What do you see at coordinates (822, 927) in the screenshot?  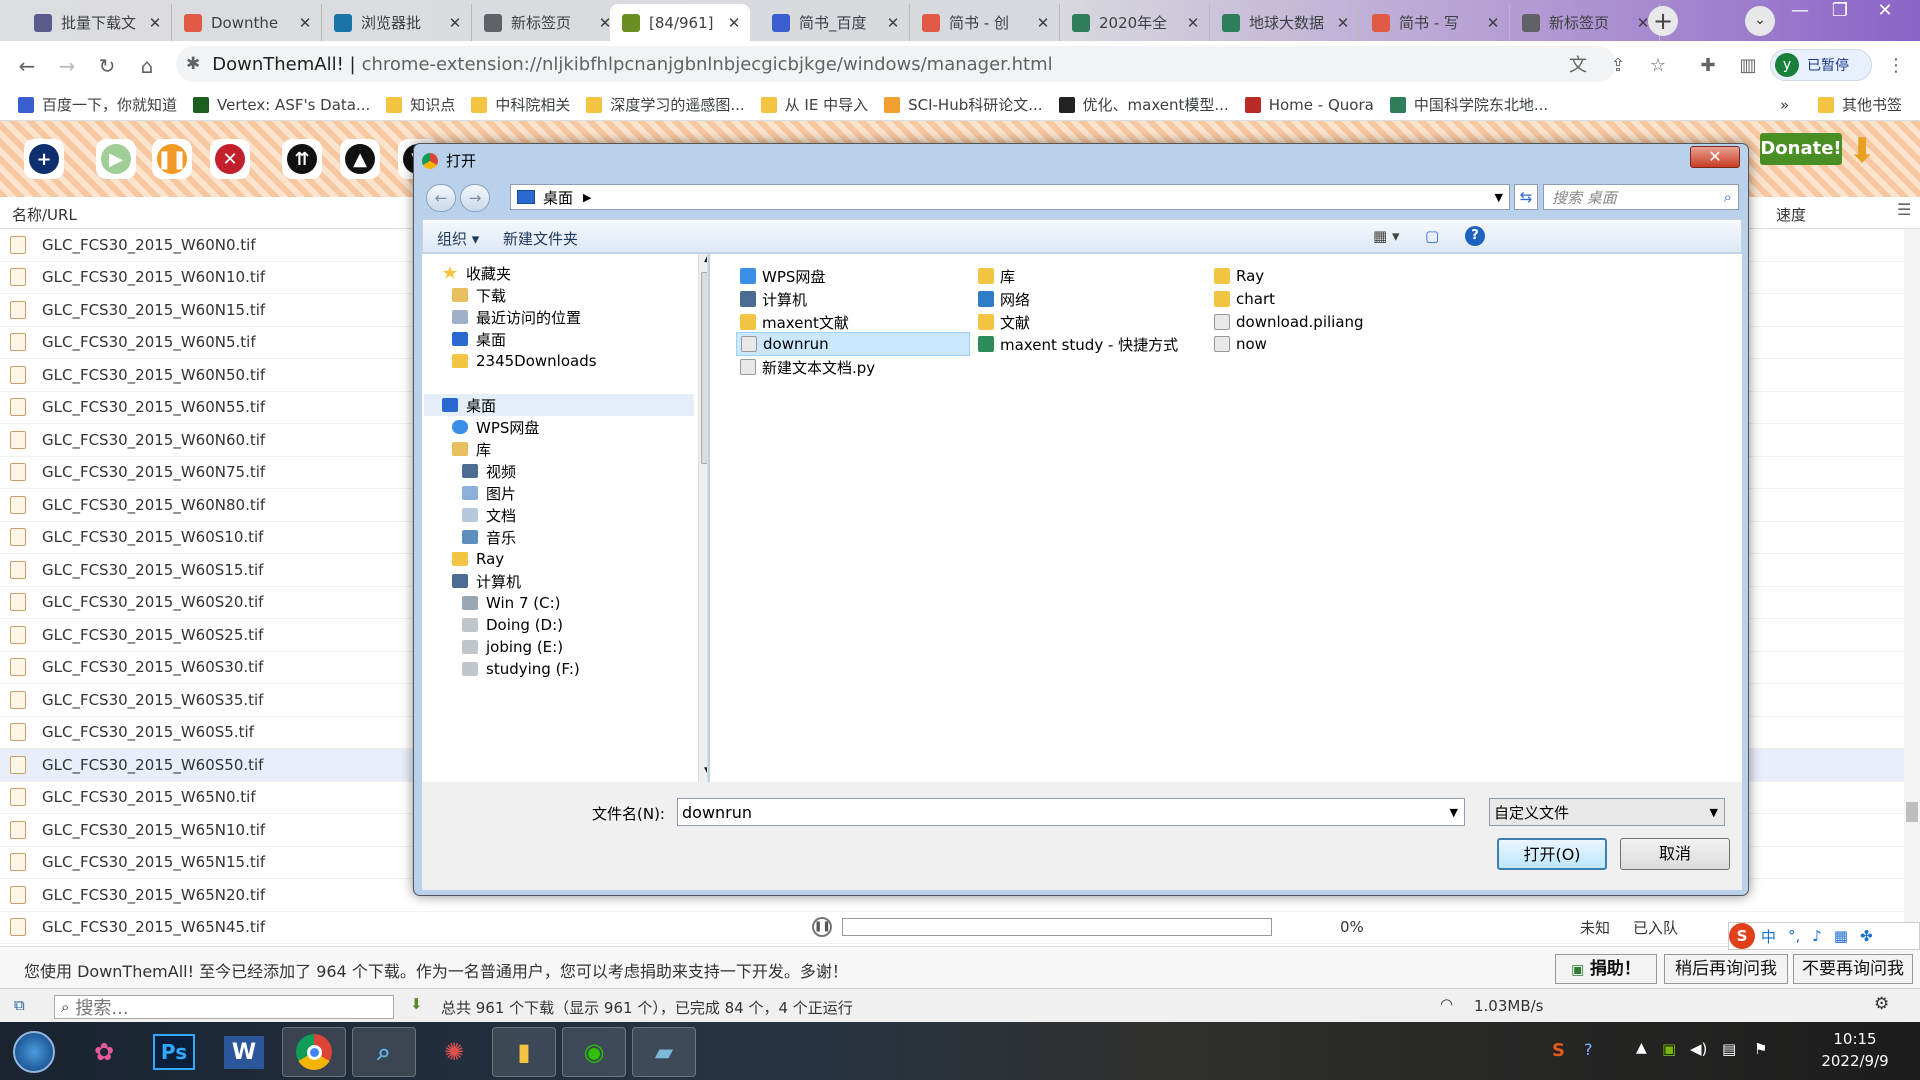 I see `pause-icon: ❚❚` at bounding box center [822, 927].